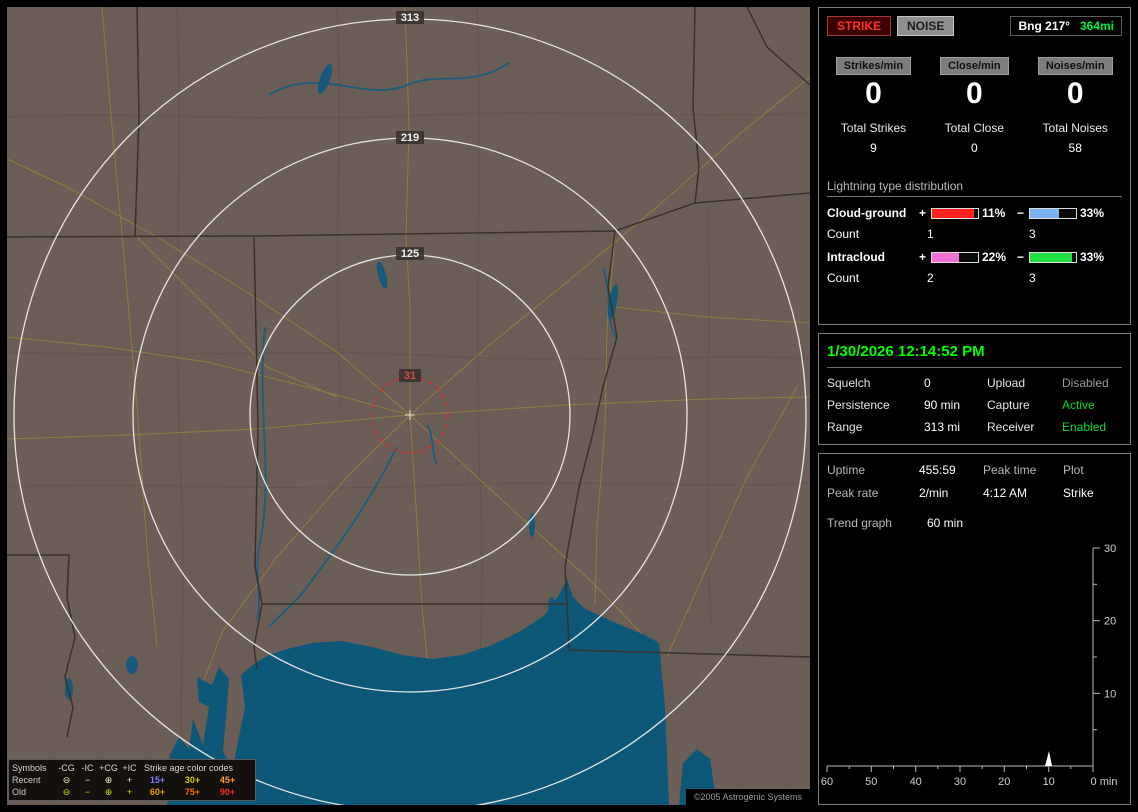 The width and height of the screenshot is (1138, 812). I want to click on strikes-per-min-value: 0, so click(873, 93).